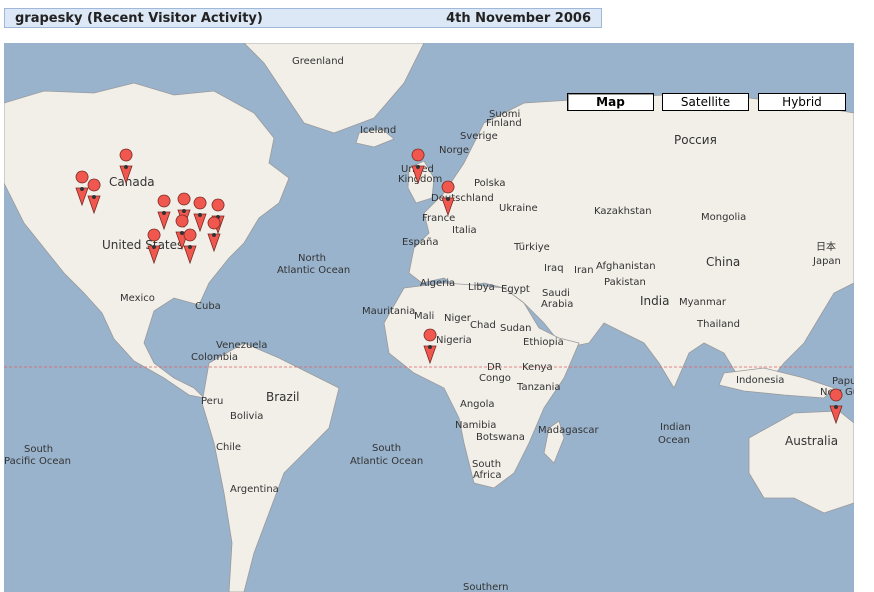 This screenshot has width=874, height=592. I want to click on label-japan: Japan, so click(826, 261).